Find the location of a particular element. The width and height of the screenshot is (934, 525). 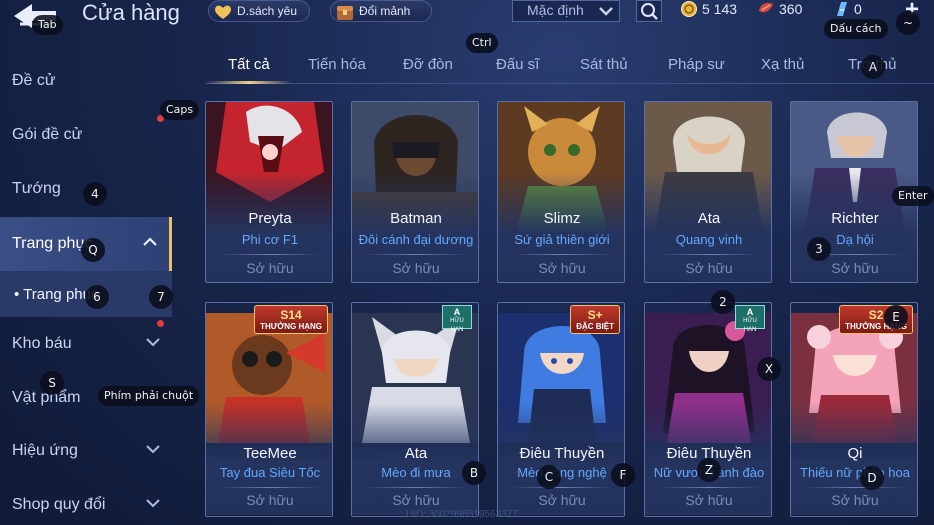

tag-label: THƯỞNG HẠNG is located at coordinates (291, 326).